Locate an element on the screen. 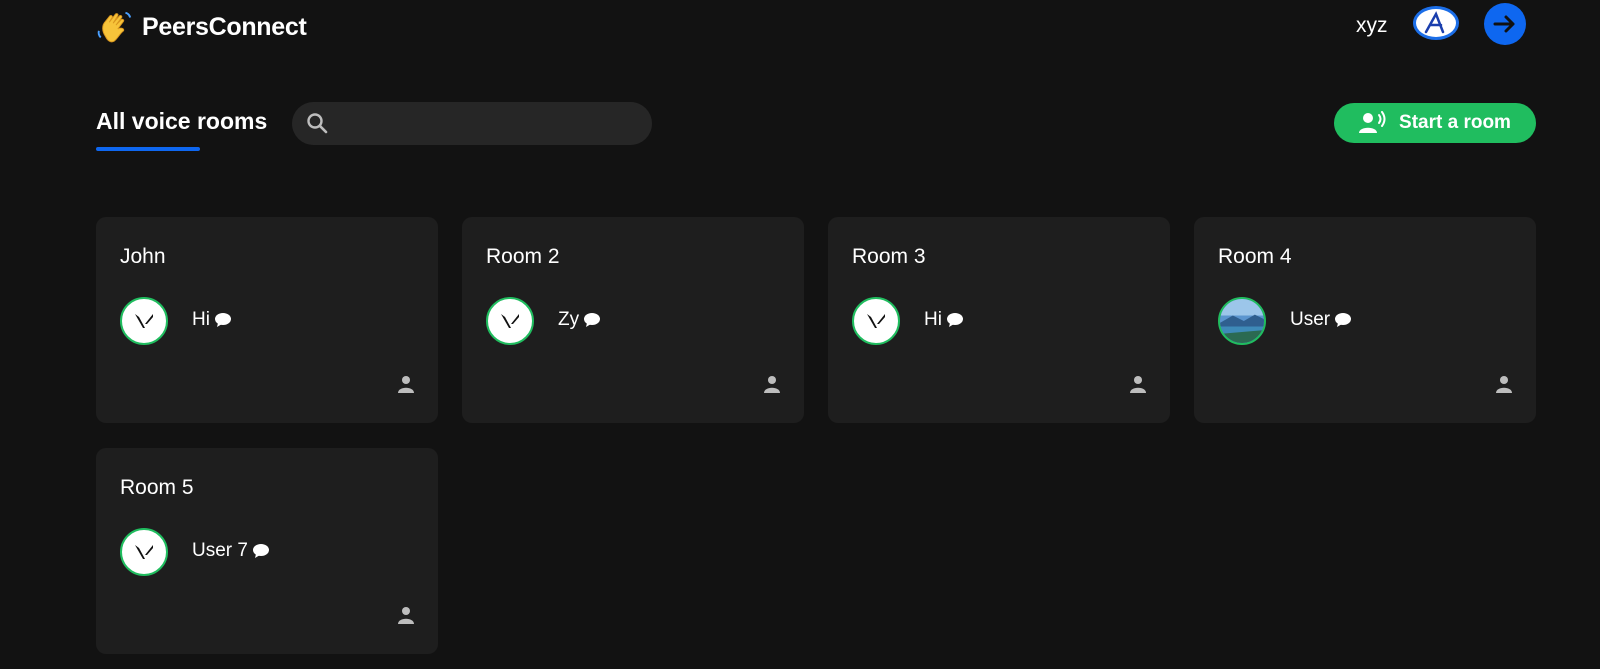 The height and width of the screenshot is (669, 1600). user-avatar is located at coordinates (1436, 23).